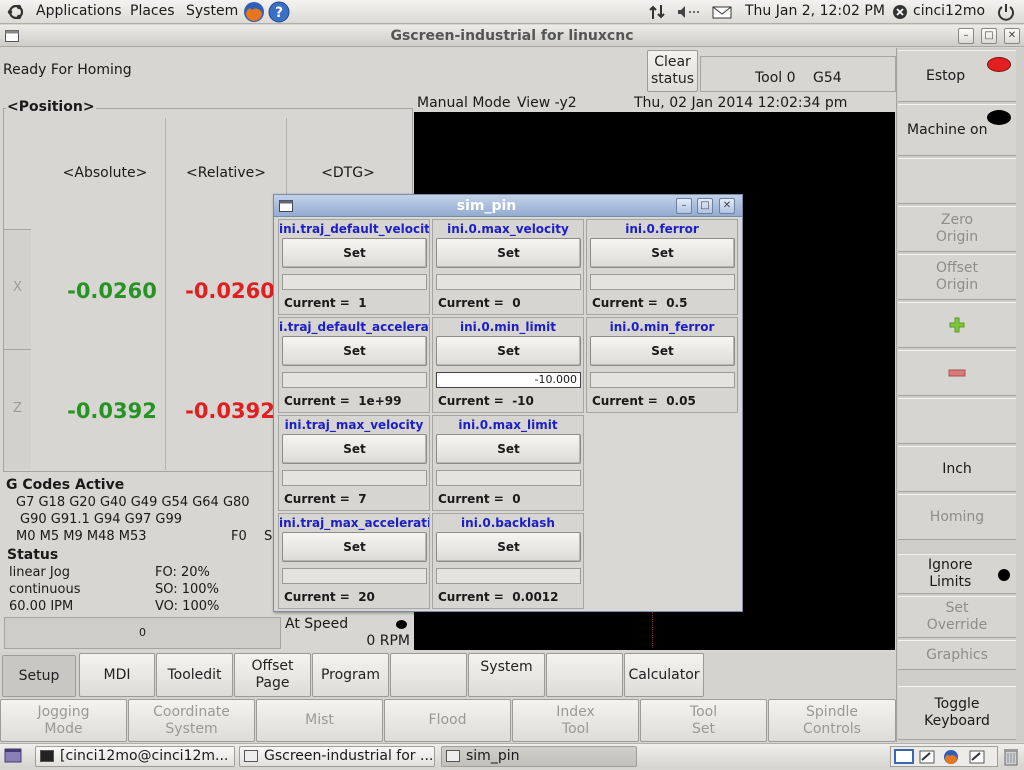  I want to click on tool-set-button: Tool Set, so click(703, 720).